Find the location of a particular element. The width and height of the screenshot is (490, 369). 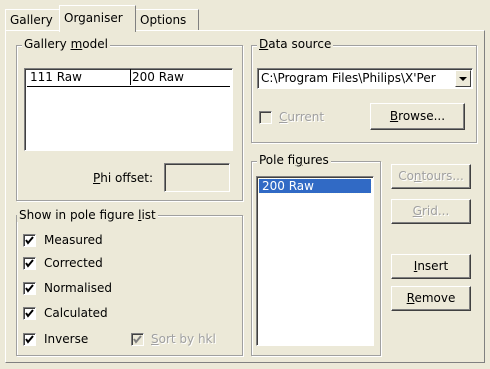

sort-by-hkl-checkbox is located at coordinates (137, 339).